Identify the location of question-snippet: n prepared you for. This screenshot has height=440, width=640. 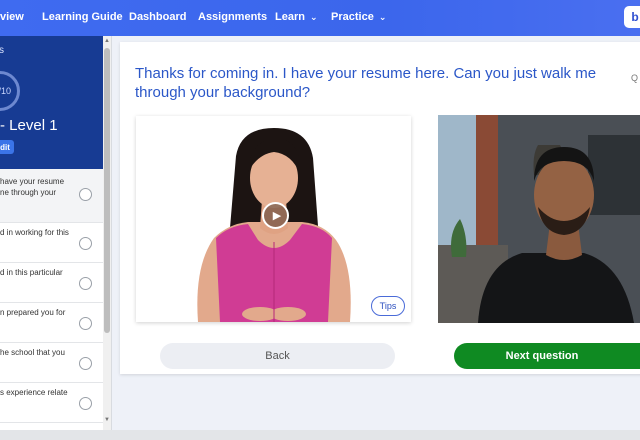
(33, 312).